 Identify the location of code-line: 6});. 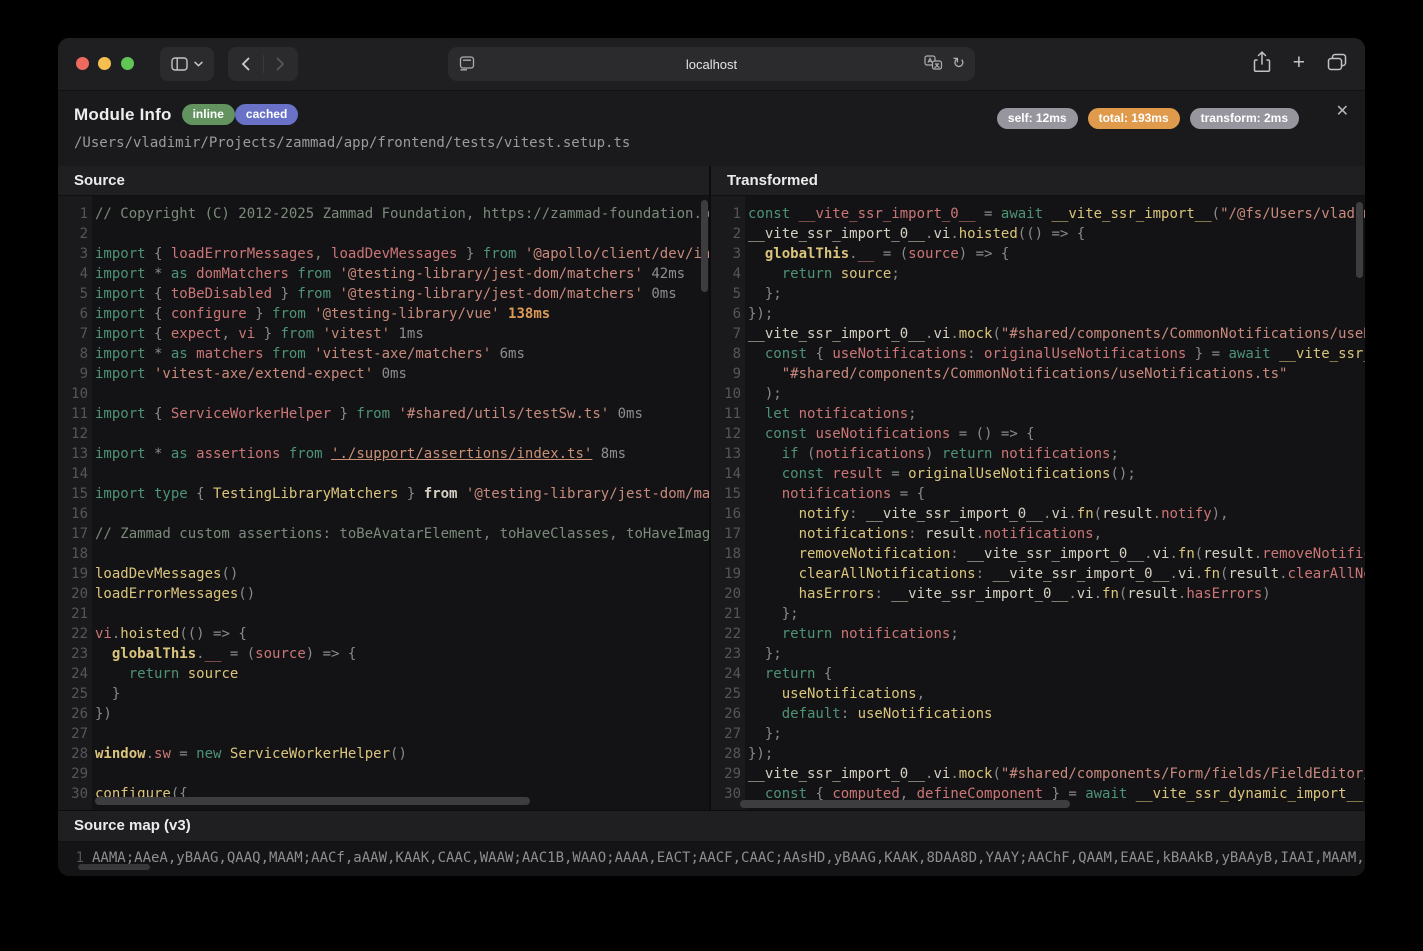
(1038, 314).